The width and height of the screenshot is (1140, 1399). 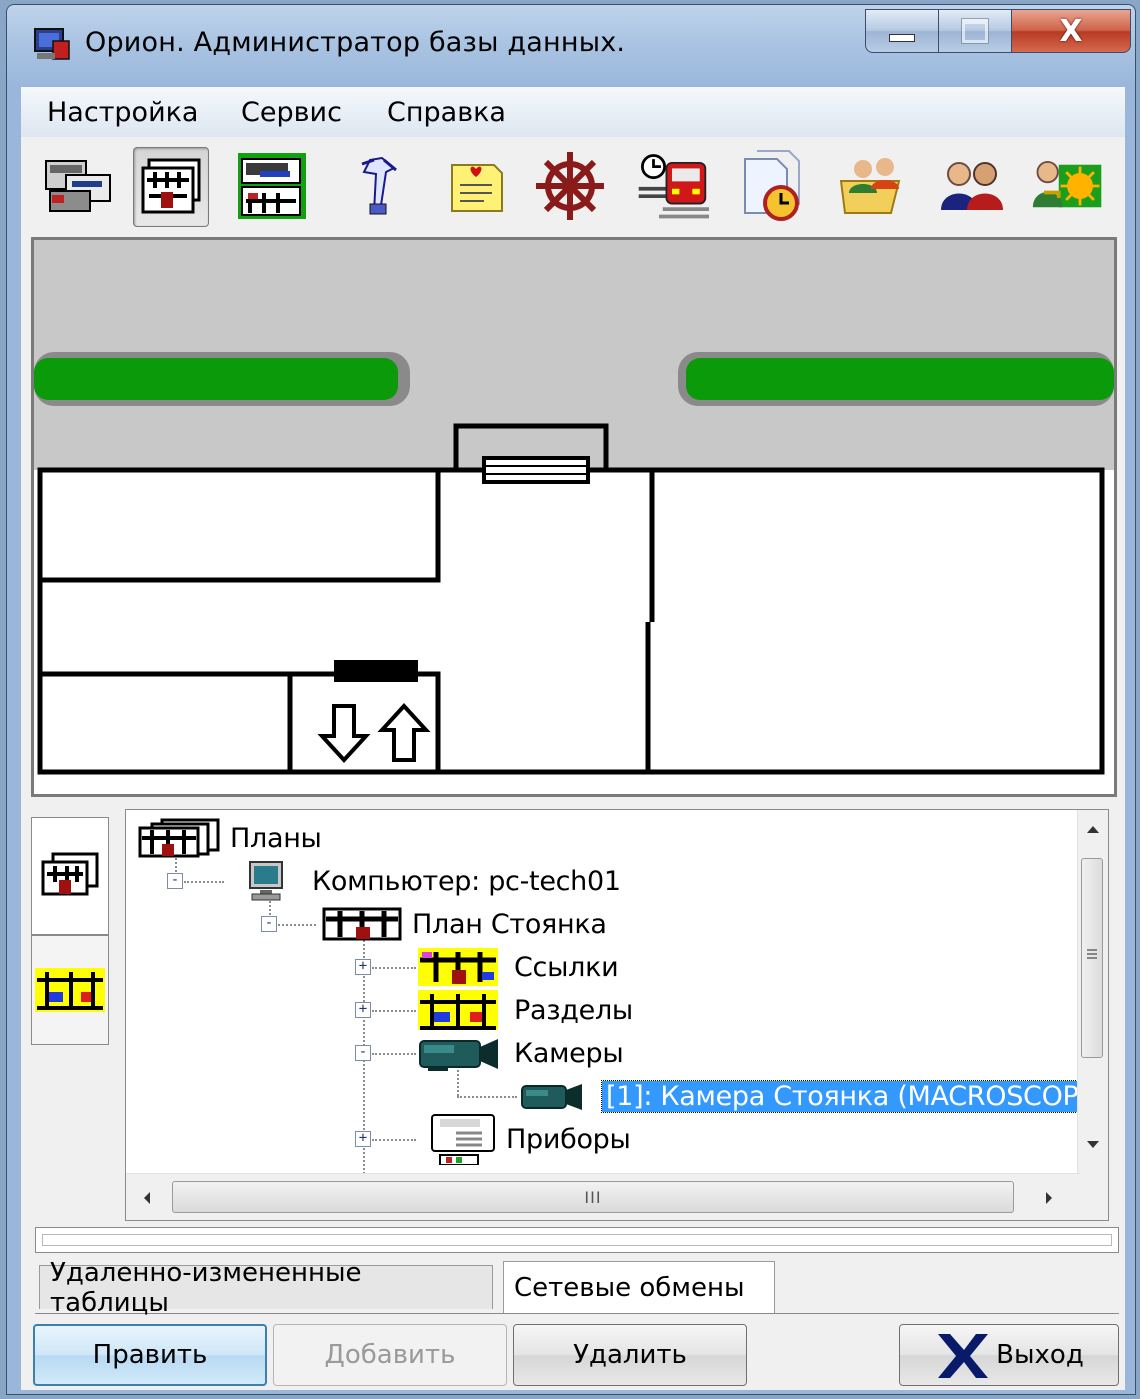 I want to click on toolbar-calendar-button, so click(x=772, y=186).